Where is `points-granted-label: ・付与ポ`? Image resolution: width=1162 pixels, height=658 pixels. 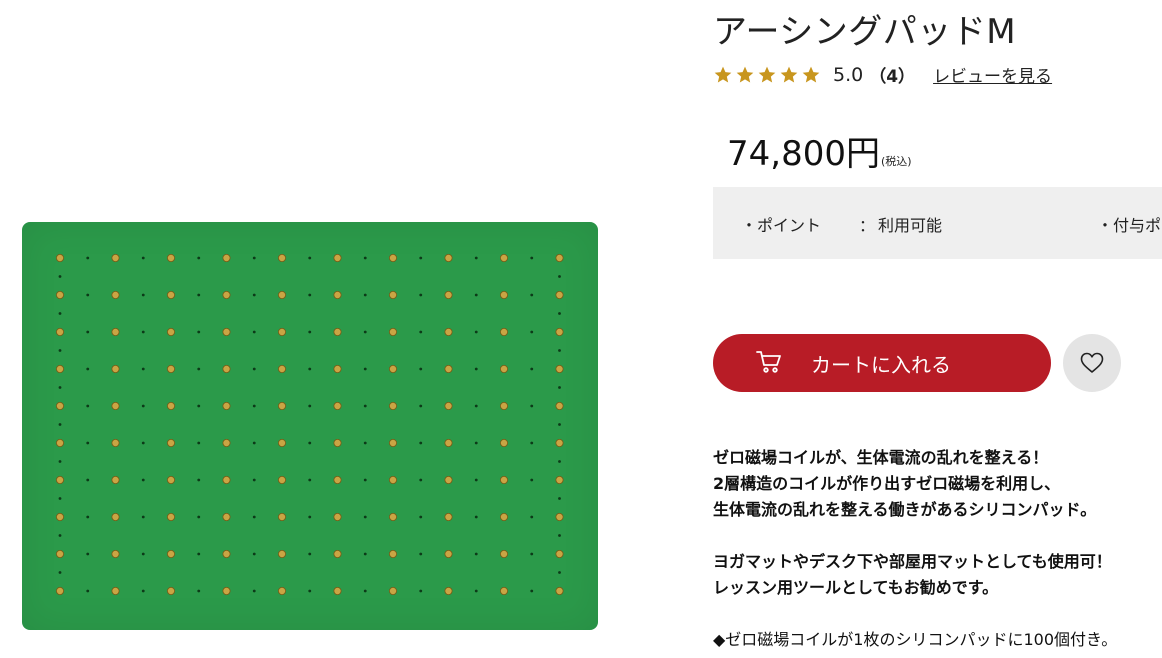
points-granted-label: ・付与ポ is located at coordinates (1129, 225).